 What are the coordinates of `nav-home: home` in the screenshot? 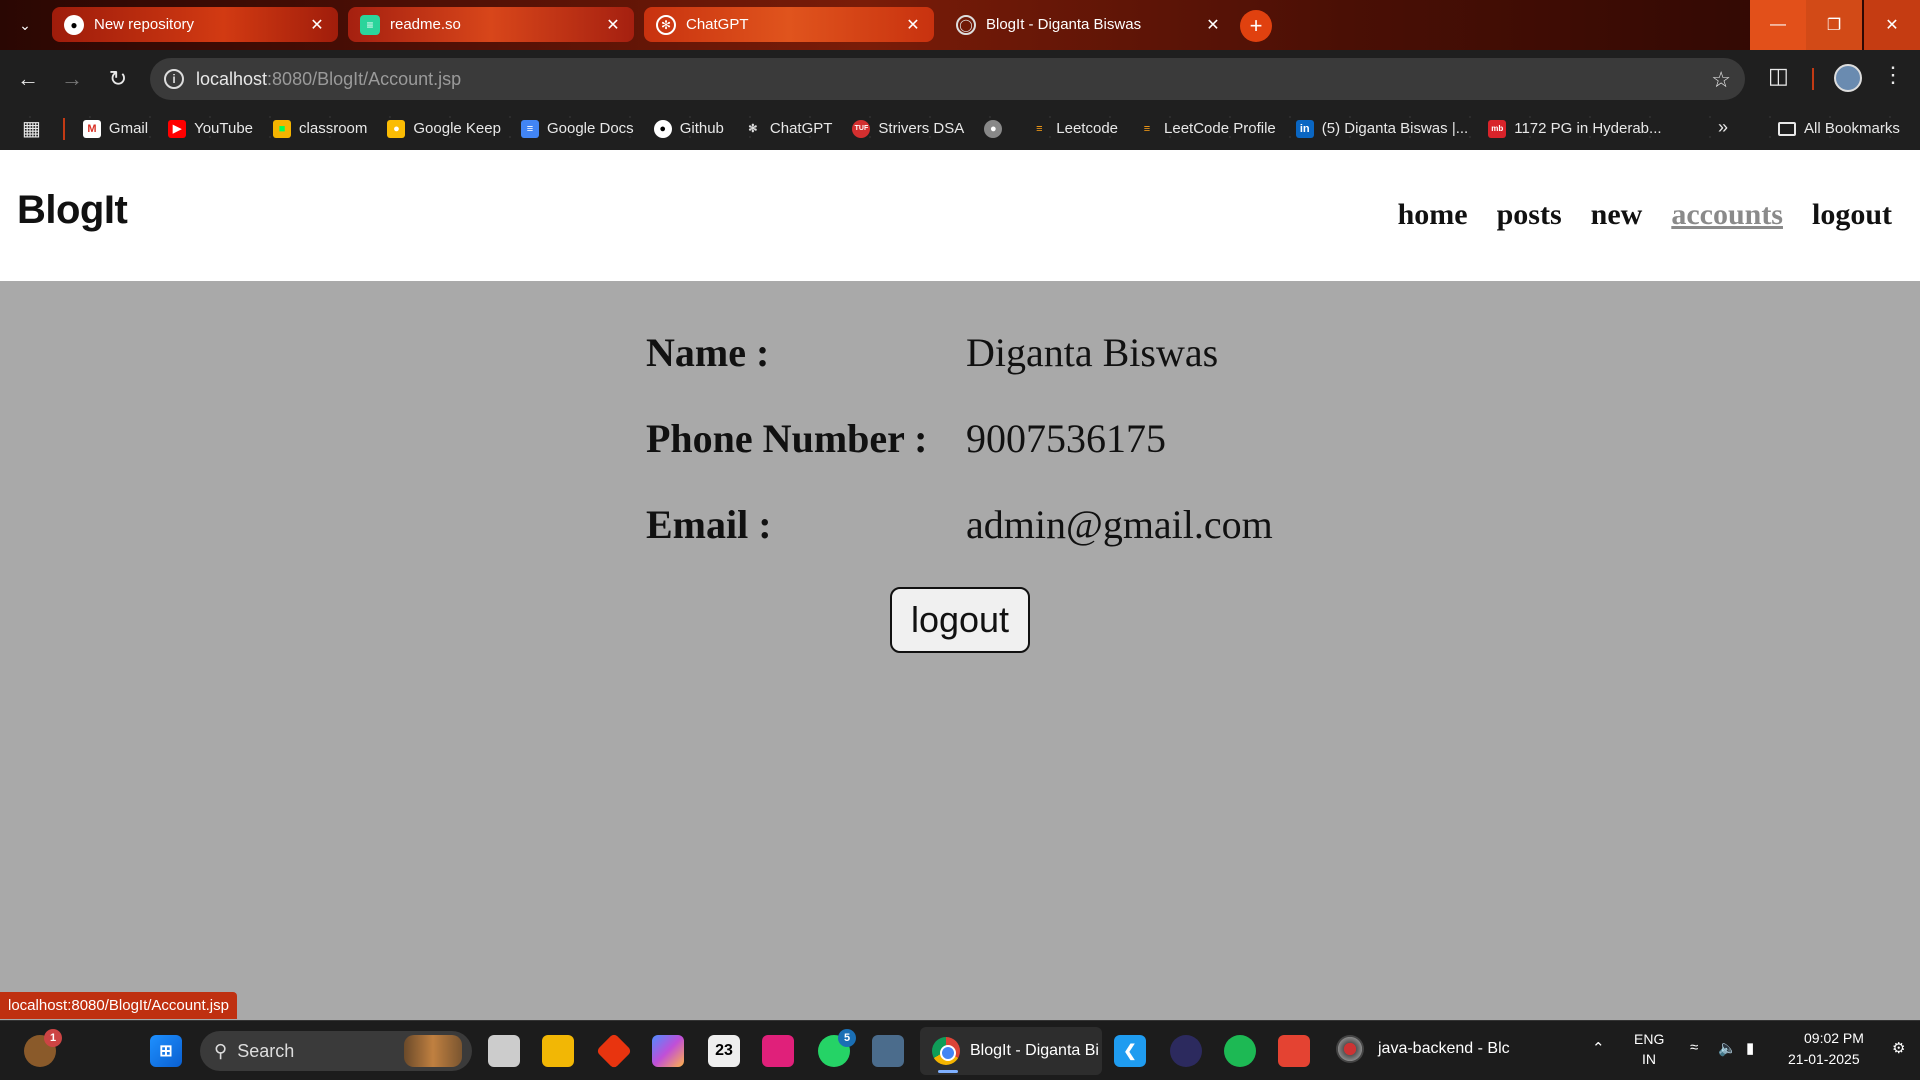 It's located at (1433, 215).